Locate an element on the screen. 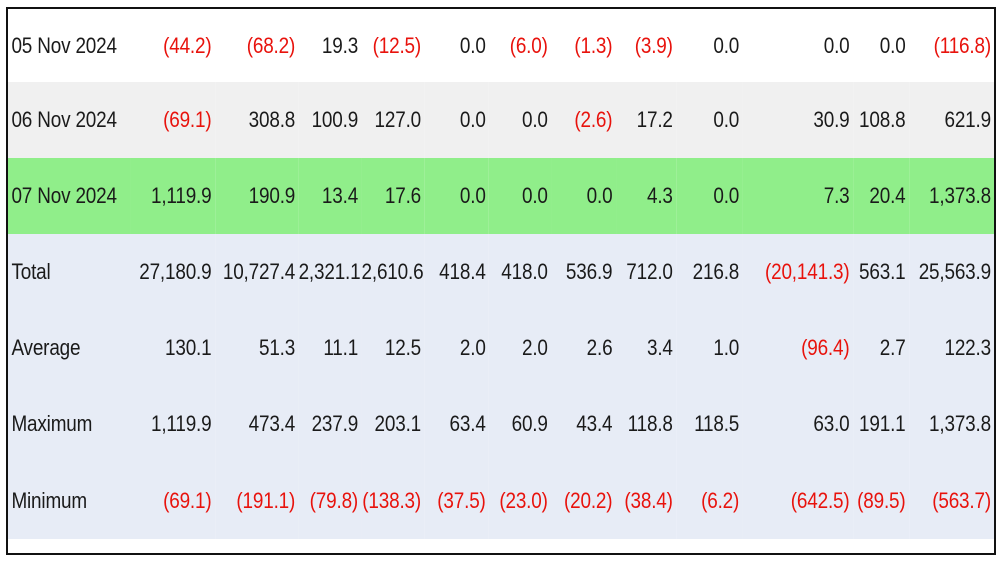 This screenshot has width=1000, height=562. table-cell: 621.9 is located at coordinates (951, 120).